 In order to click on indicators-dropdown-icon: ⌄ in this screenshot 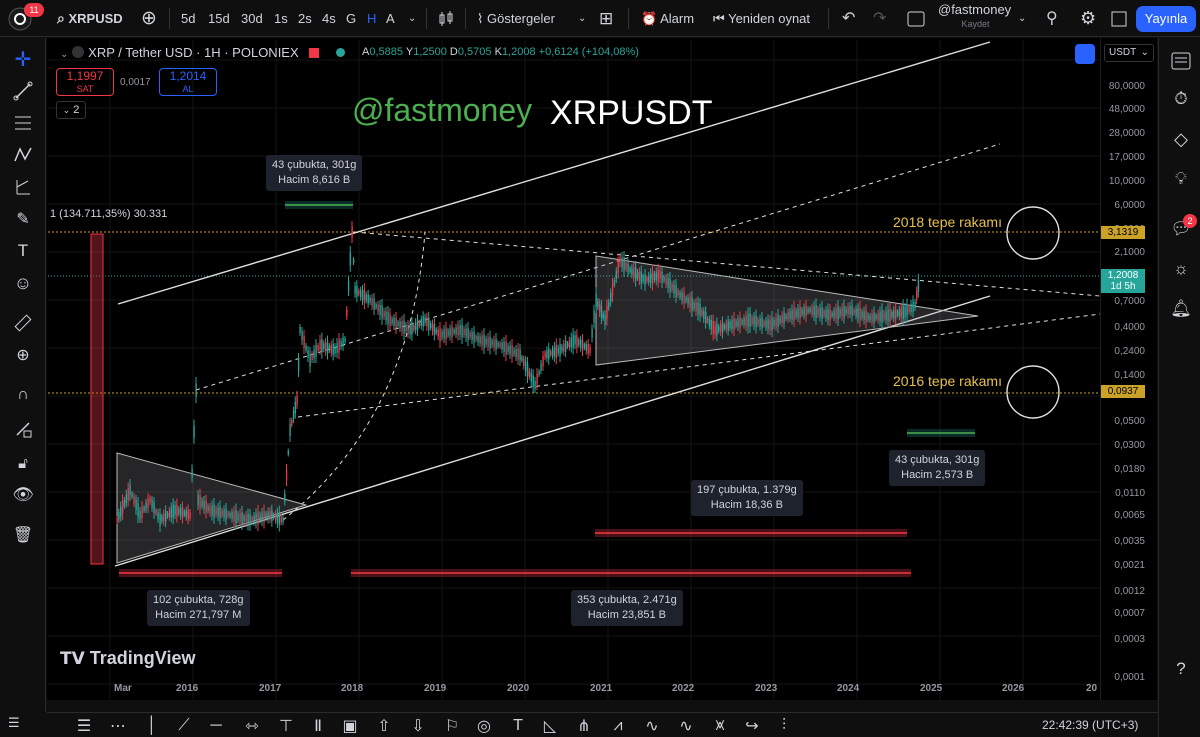, I will do `click(582, 18)`.